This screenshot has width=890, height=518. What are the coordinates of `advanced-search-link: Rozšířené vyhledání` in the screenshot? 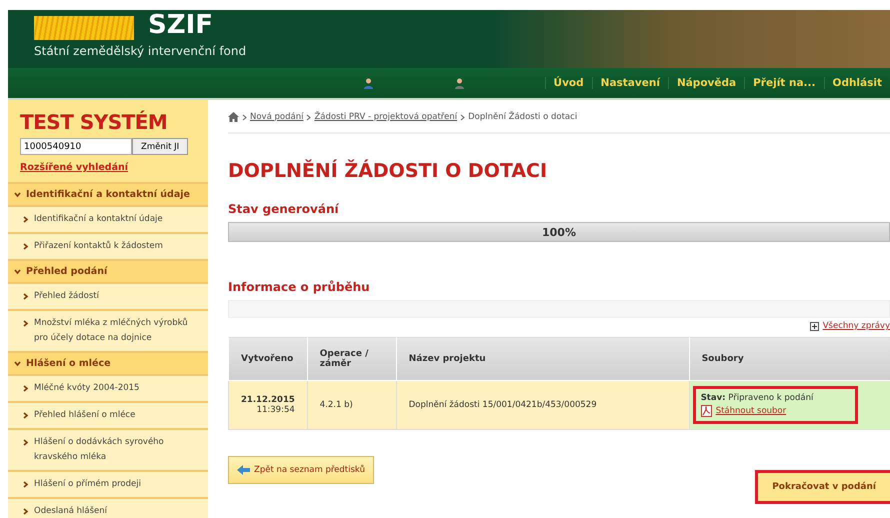 It's located at (74, 167).